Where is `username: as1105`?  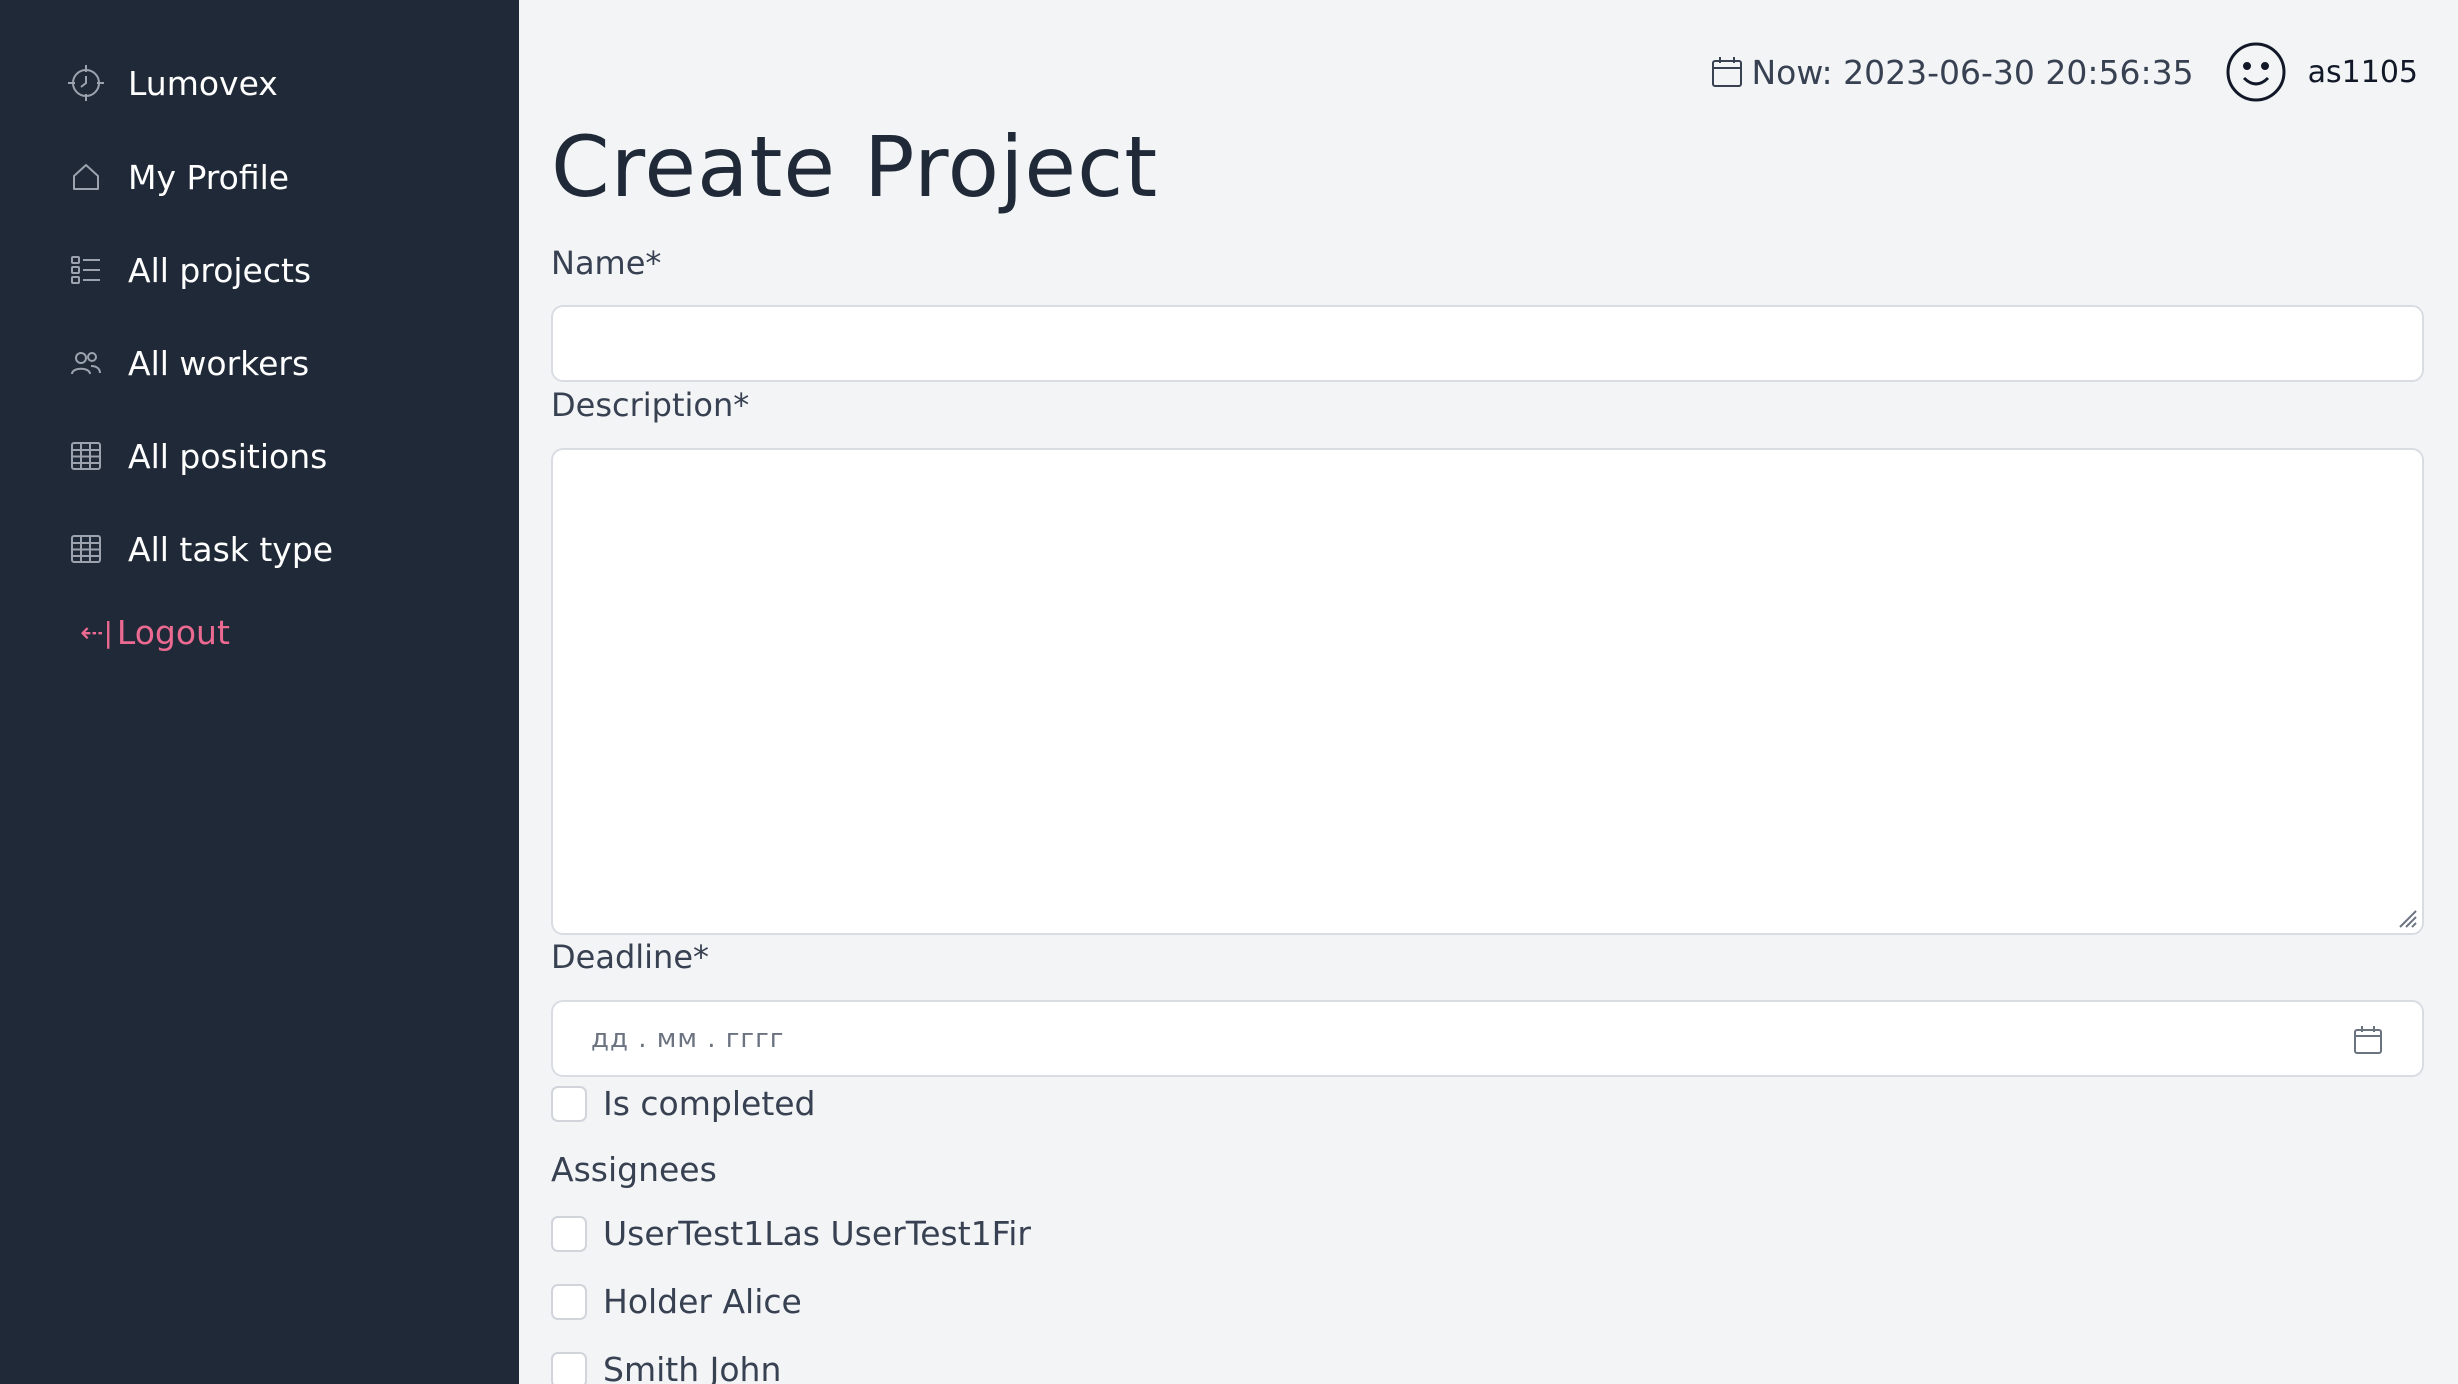 username: as1105 is located at coordinates (2363, 72).